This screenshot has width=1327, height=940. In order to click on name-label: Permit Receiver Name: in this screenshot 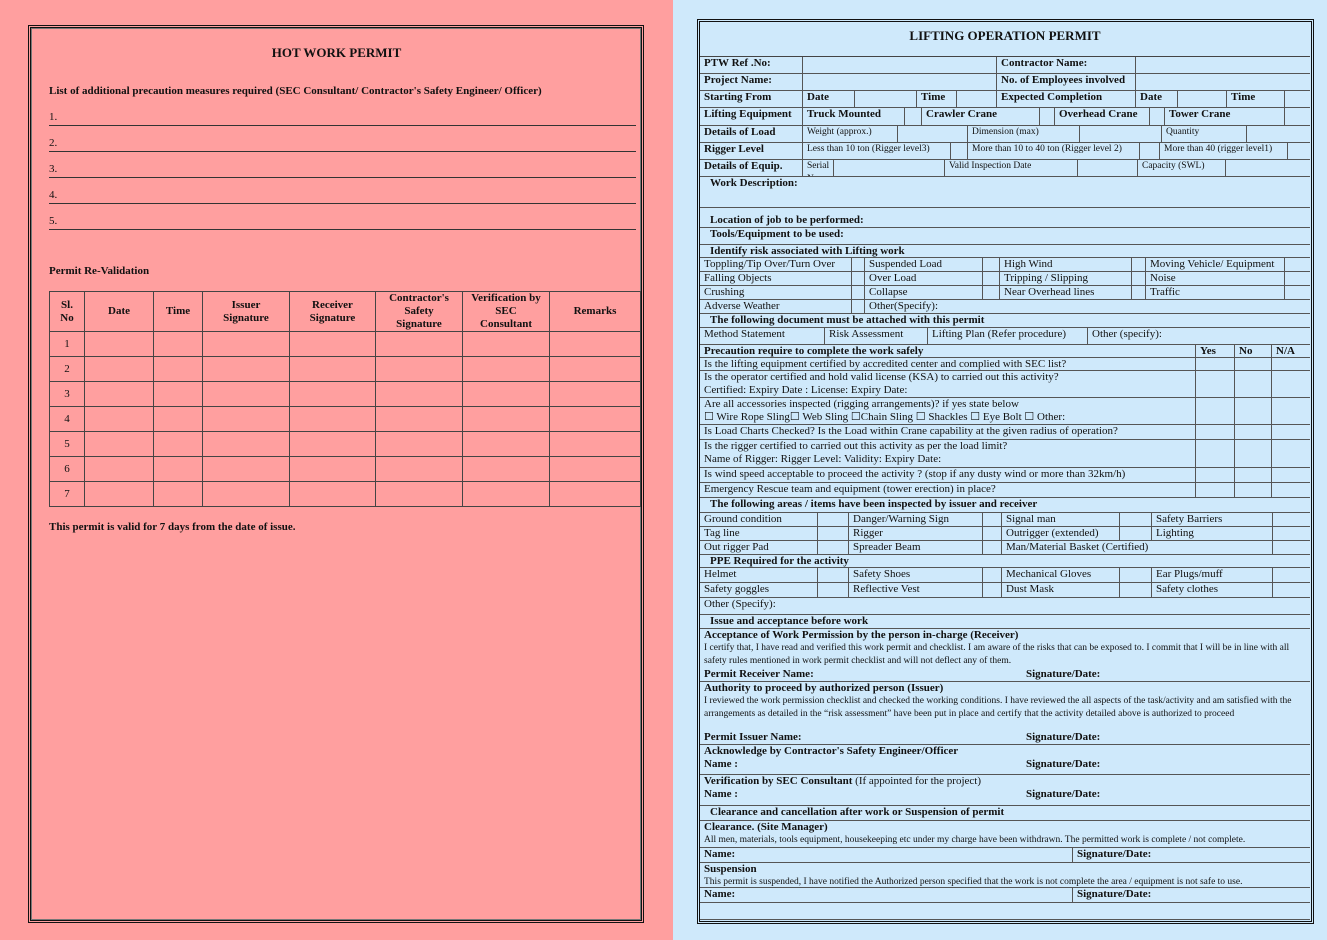, I will do `click(865, 674)`.